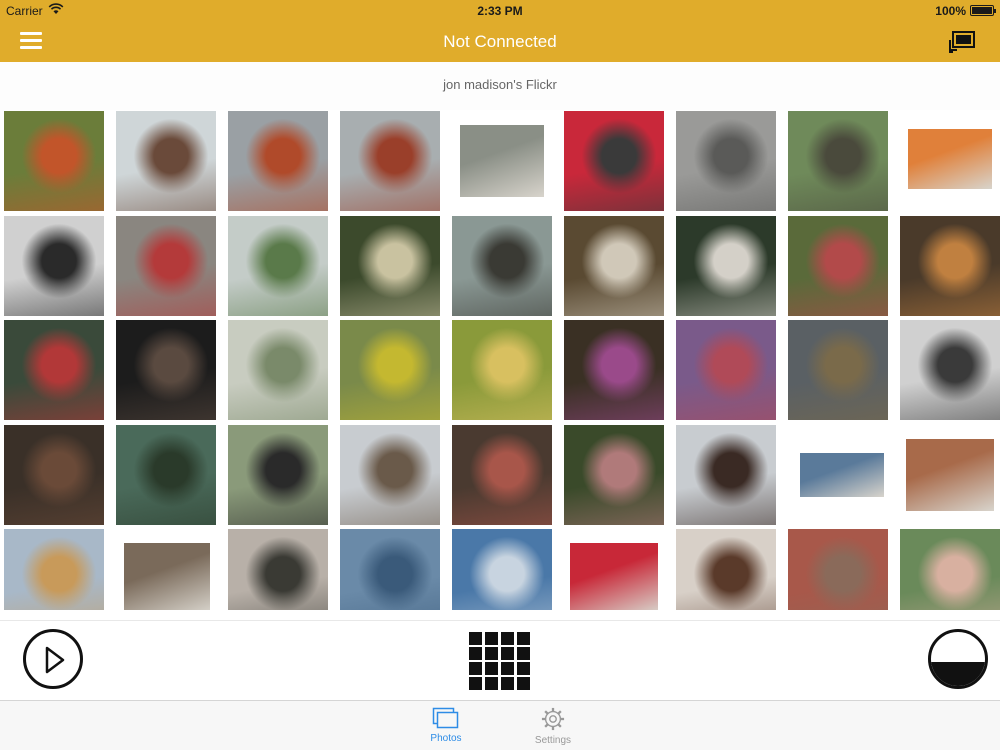 Image resolution: width=1000 pixels, height=750 pixels. I want to click on theme-toggle-button, so click(958, 659).